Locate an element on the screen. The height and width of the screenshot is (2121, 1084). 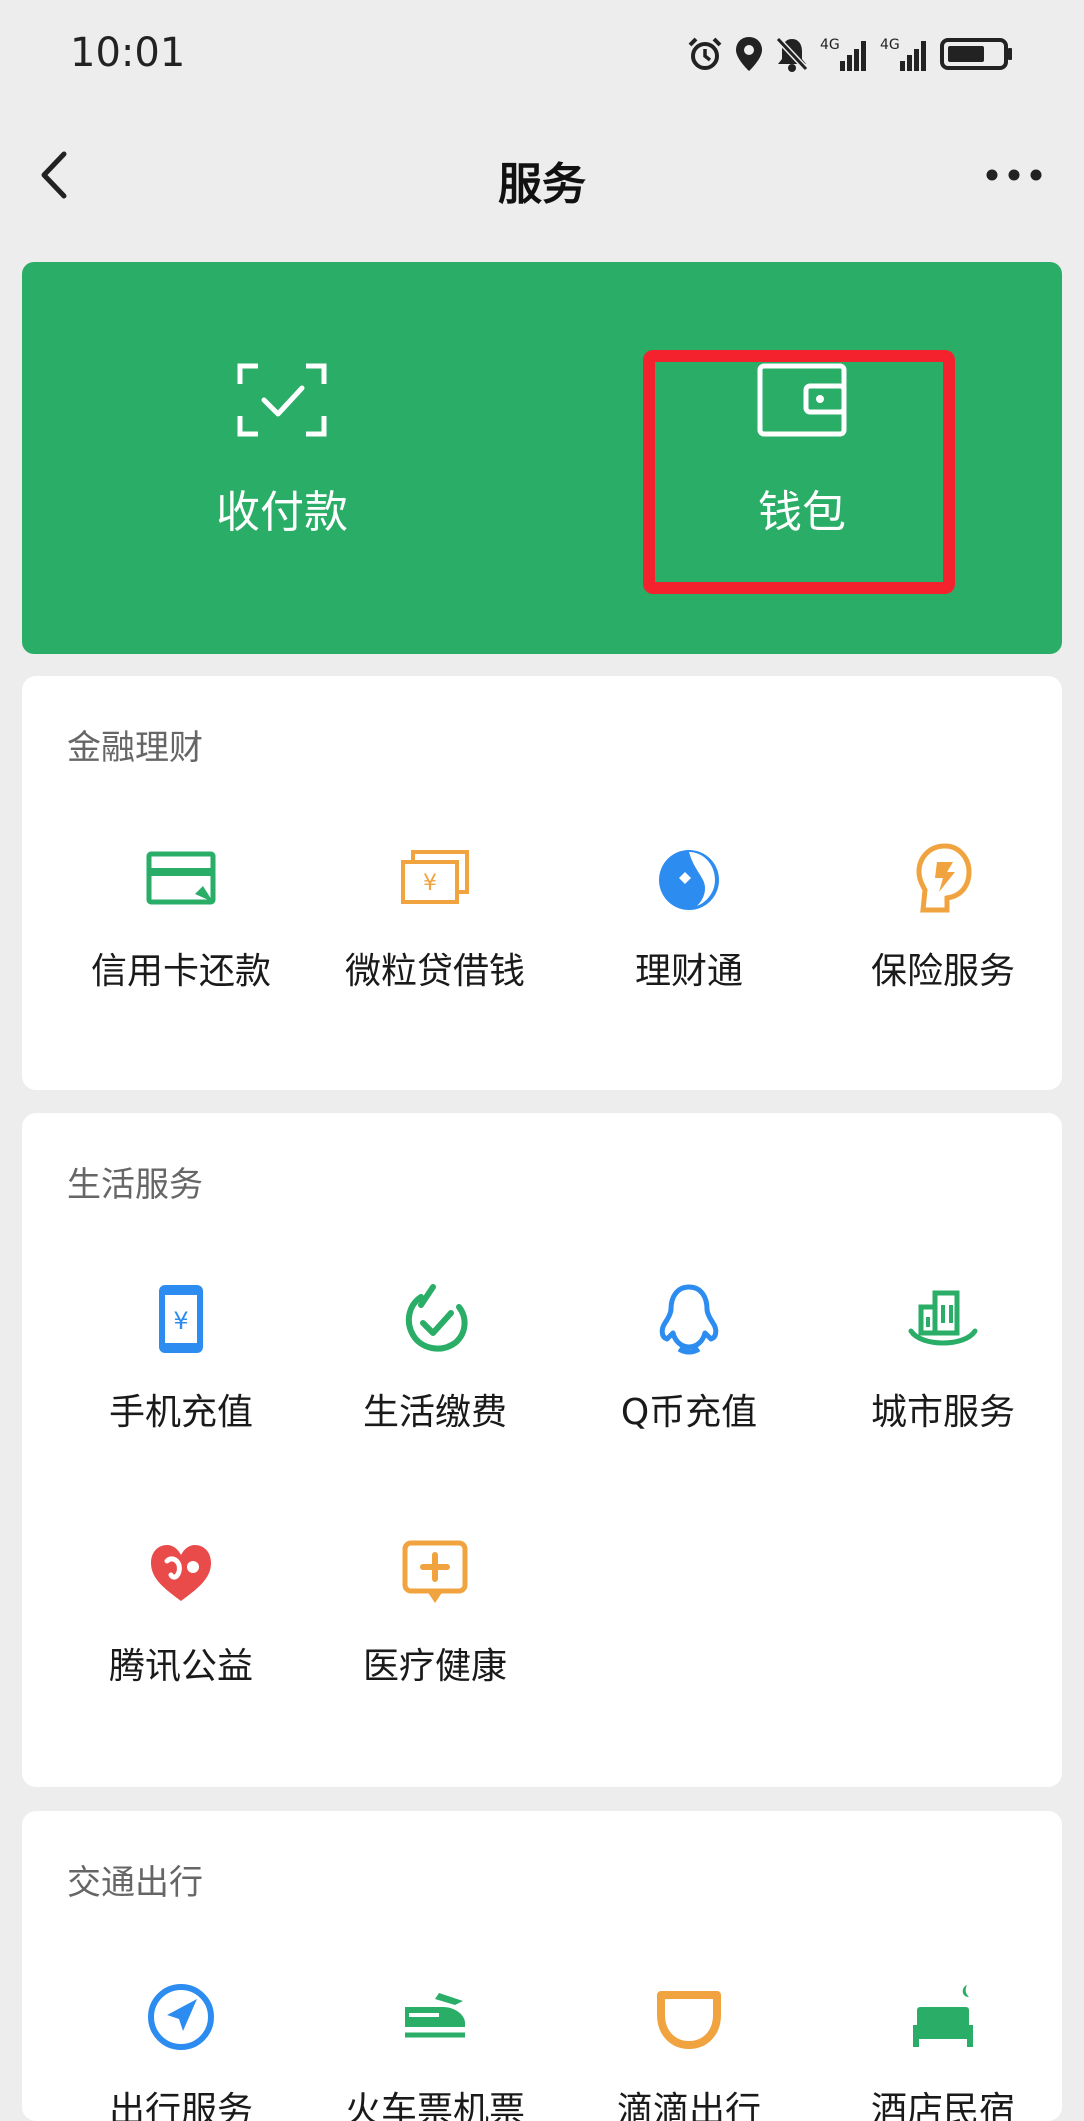
qcoin-recharge-button: Q币充值 is located at coordinates (689, 1378).